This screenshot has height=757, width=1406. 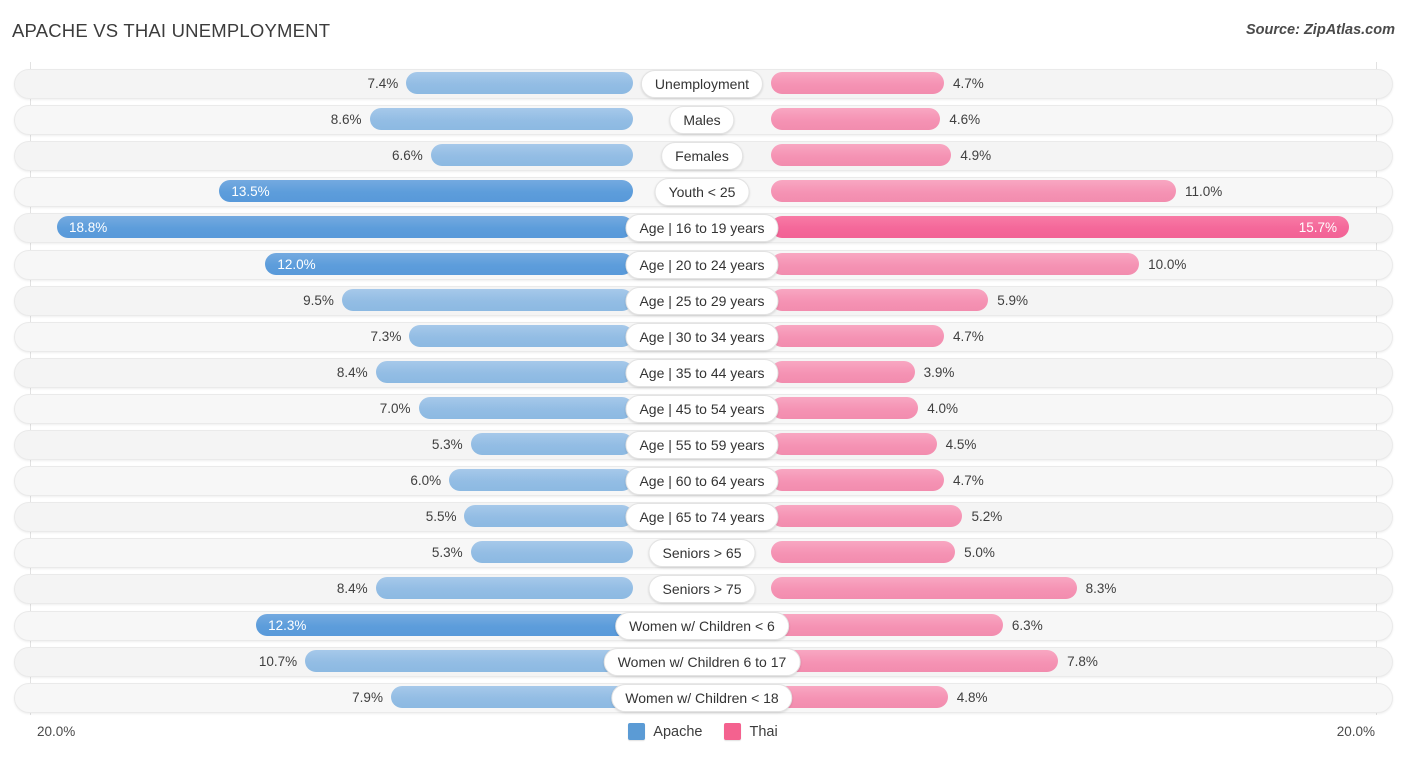 What do you see at coordinates (939, 372) in the screenshot?
I see `bar-value-thai: 3.9%` at bounding box center [939, 372].